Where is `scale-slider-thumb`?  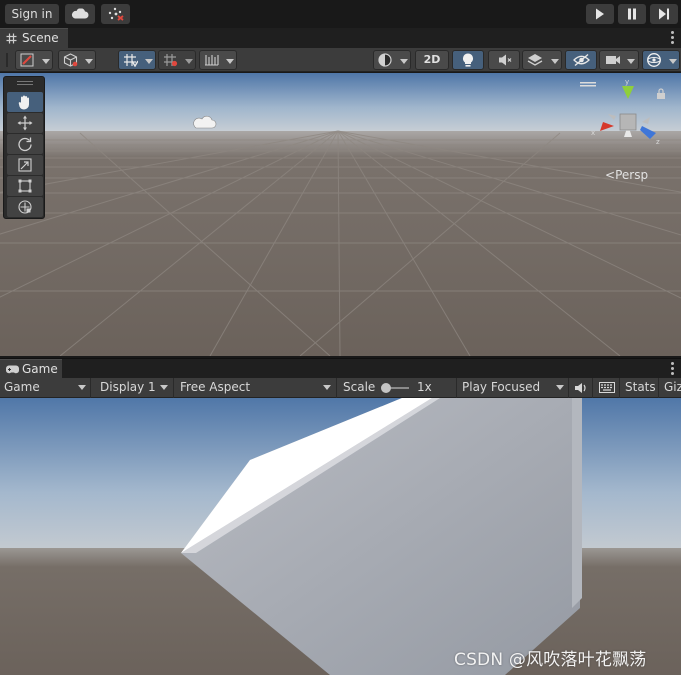 scale-slider-thumb is located at coordinates (386, 388).